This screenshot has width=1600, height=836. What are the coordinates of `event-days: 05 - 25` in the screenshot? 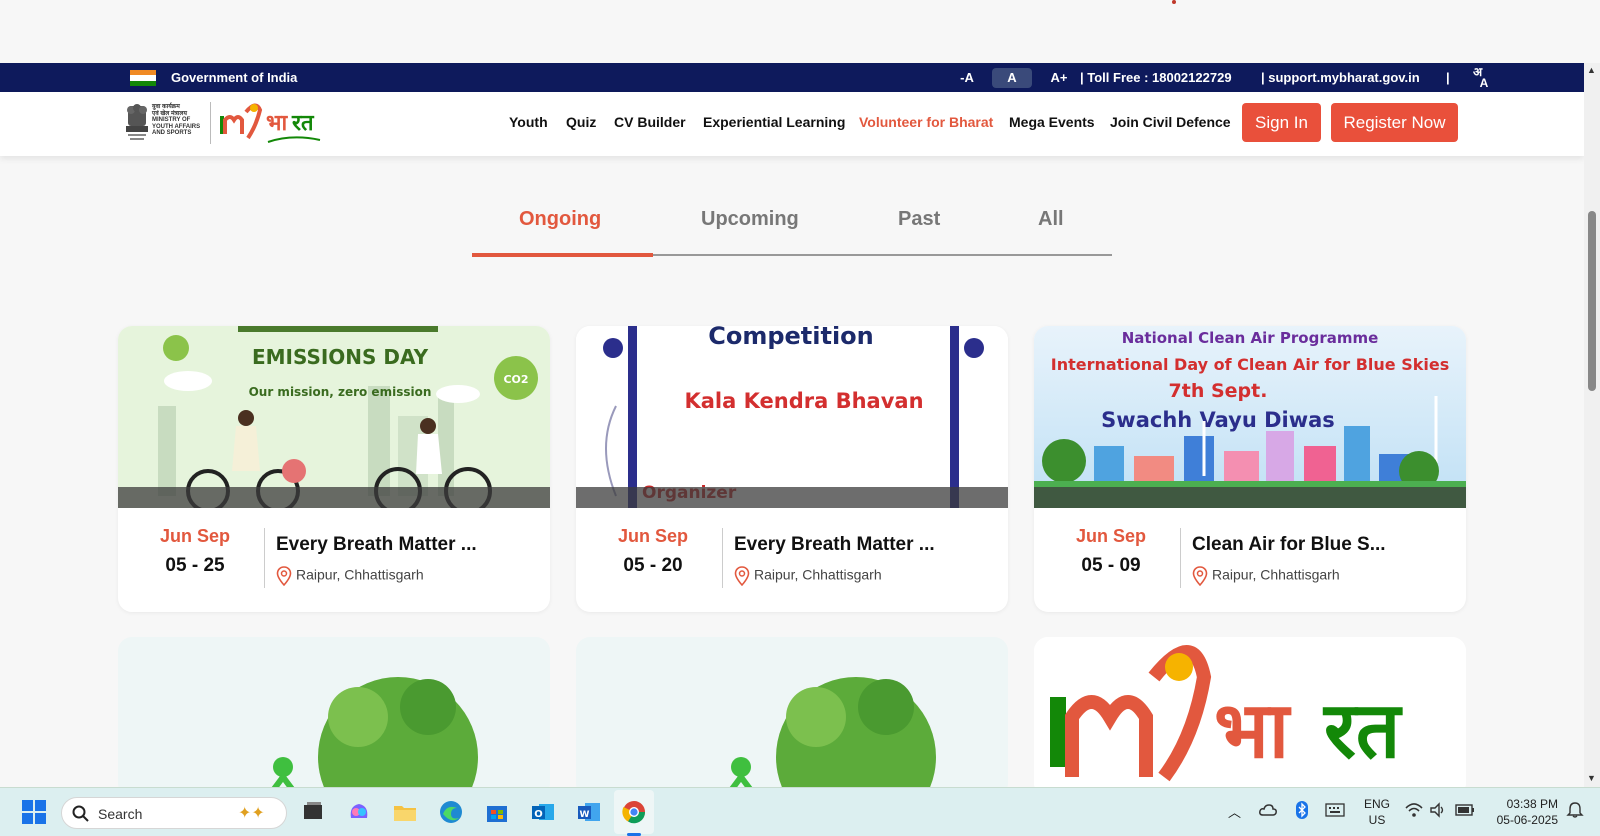 It's located at (195, 565).